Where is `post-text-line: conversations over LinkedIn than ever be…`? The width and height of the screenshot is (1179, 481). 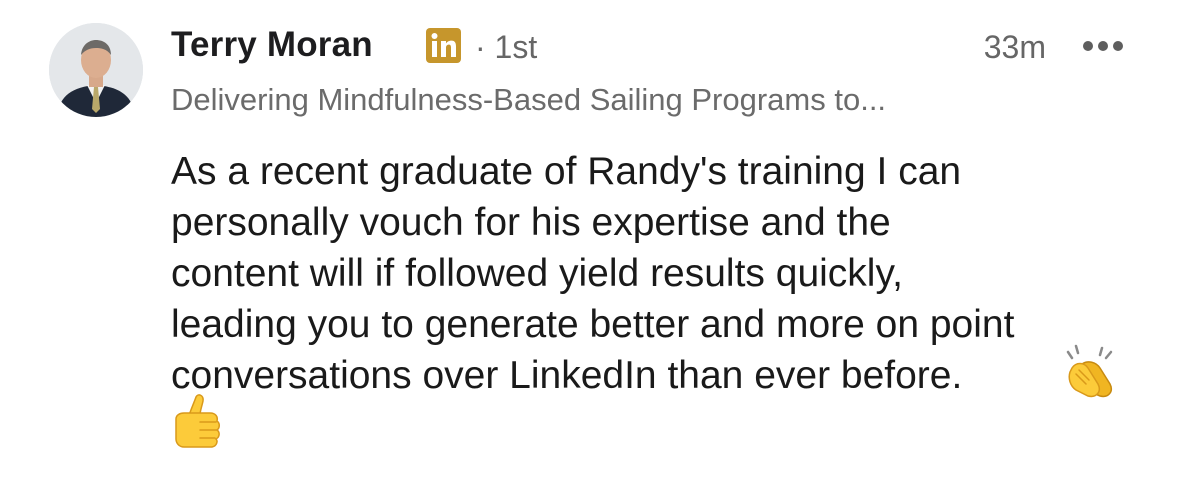 post-text-line: conversations over LinkedIn than ever be… is located at coordinates (567, 375).